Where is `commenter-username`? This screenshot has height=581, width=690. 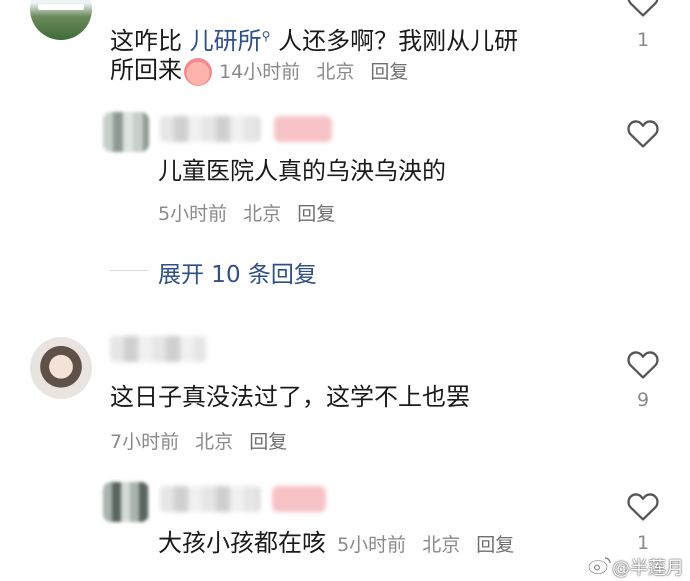 commenter-username is located at coordinates (158, 349).